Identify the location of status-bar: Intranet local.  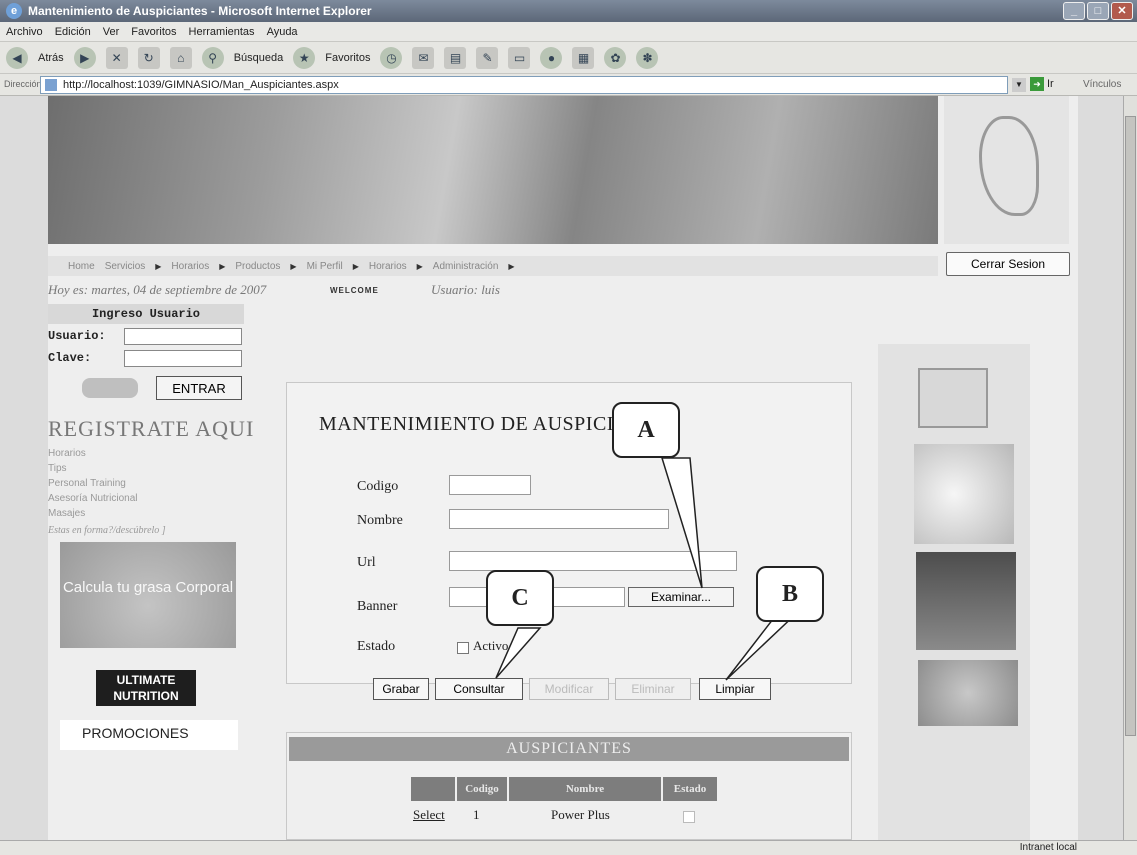
(568, 847).